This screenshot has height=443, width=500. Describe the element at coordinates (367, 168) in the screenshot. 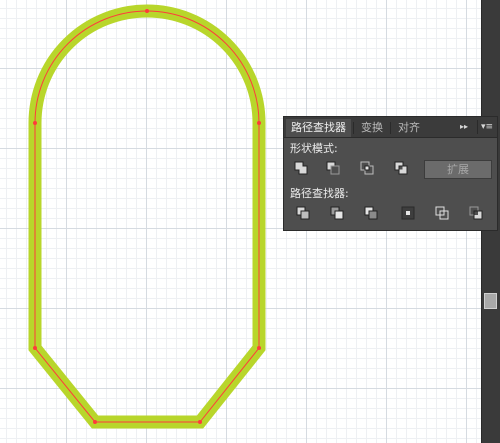

I see `intersect-icon` at that location.